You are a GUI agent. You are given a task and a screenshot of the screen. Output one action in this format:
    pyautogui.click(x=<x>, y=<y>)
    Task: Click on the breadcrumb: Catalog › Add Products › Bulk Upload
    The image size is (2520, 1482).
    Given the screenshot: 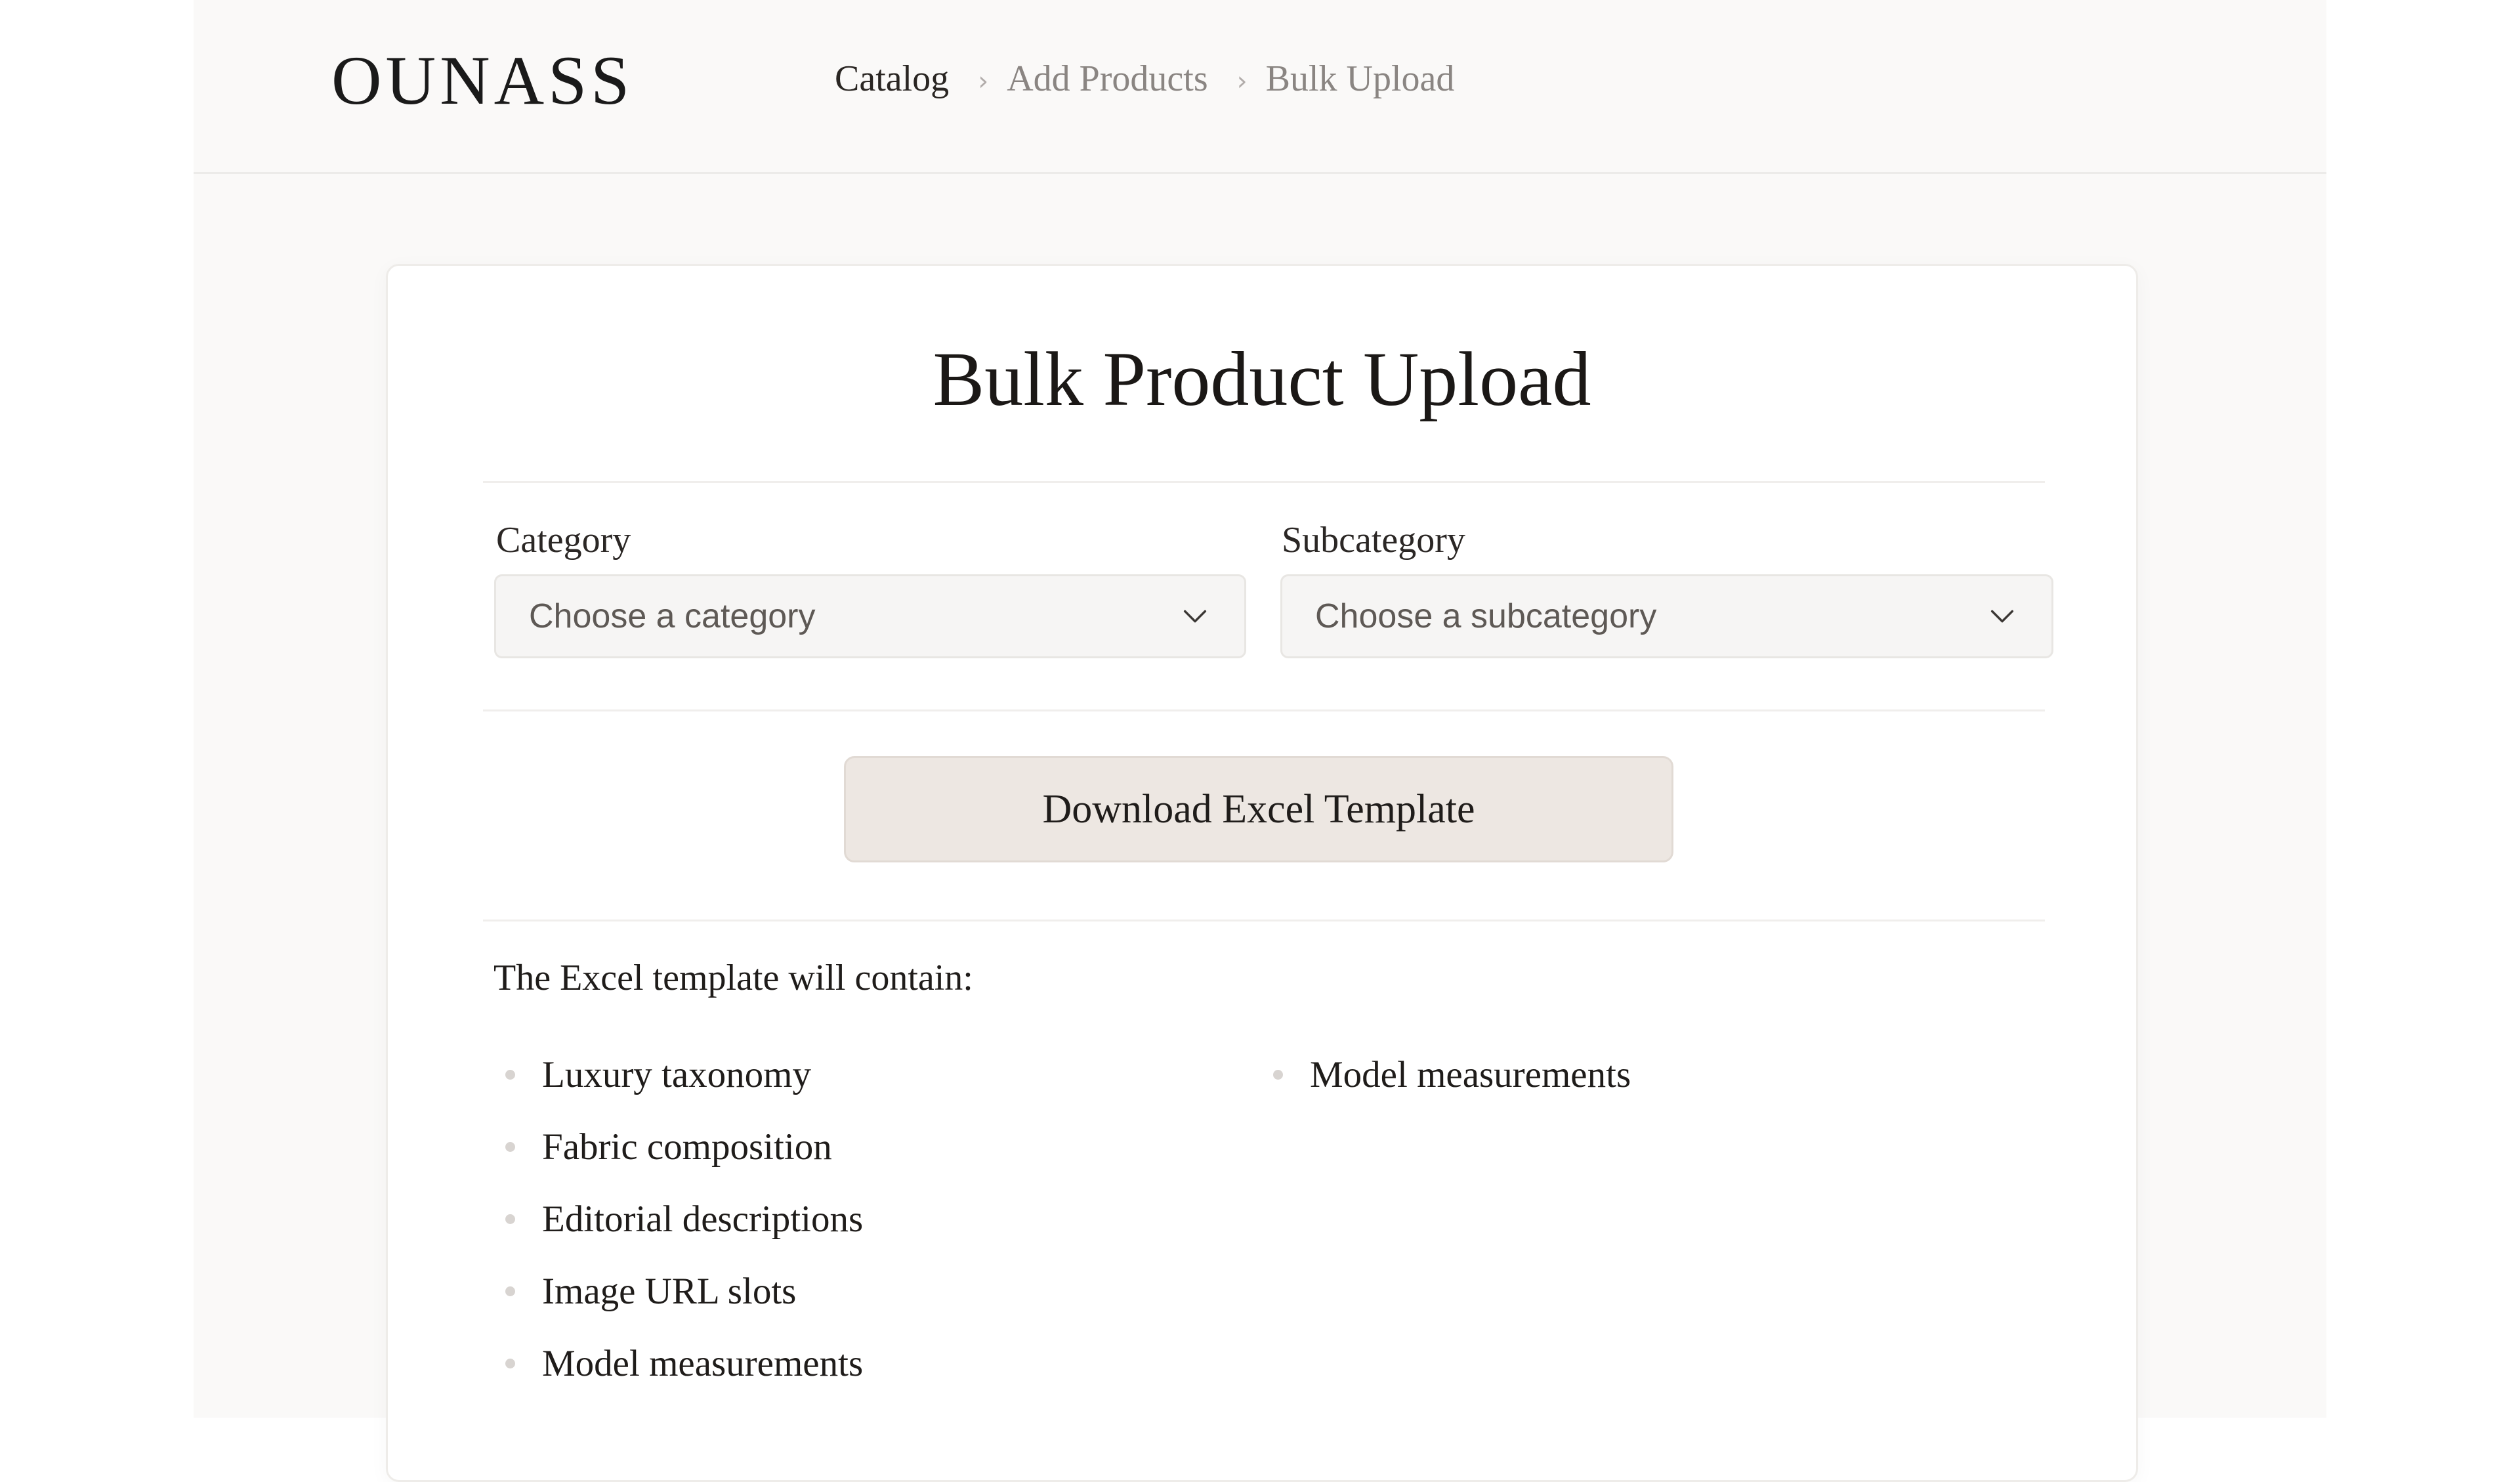 What is the action you would take?
    pyautogui.click(x=1144, y=78)
    